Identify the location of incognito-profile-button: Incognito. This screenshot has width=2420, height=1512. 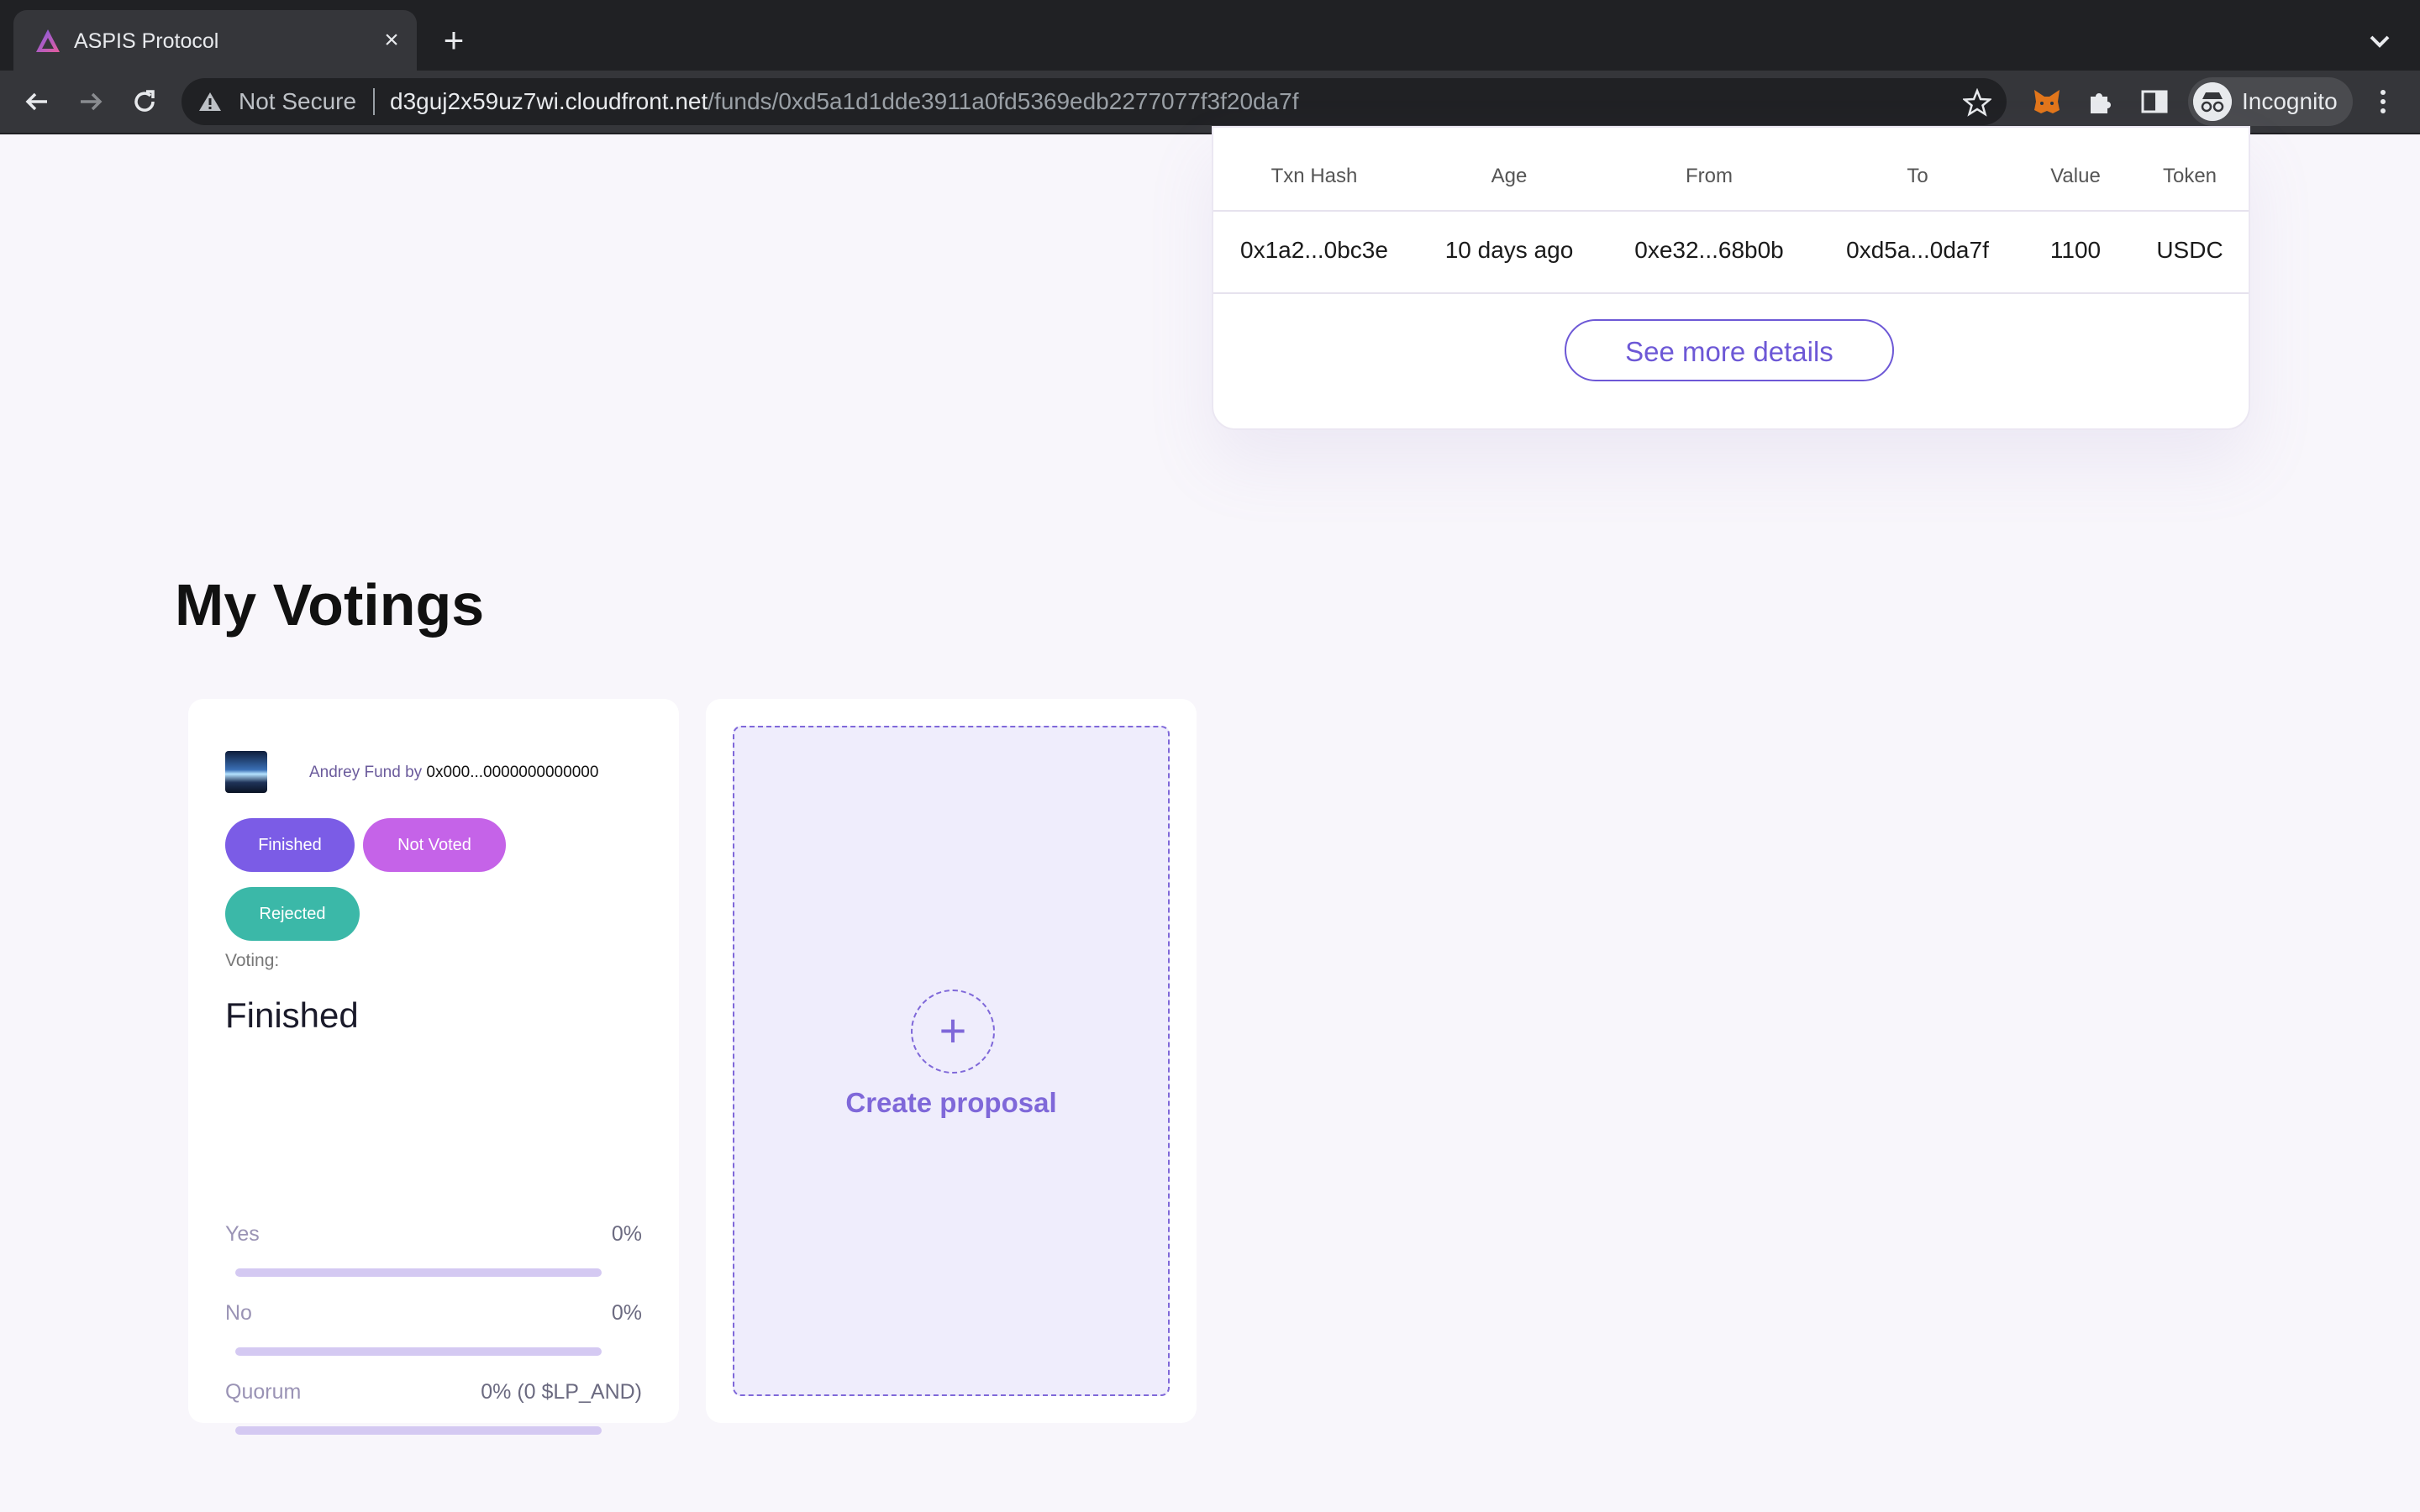
(2270, 101).